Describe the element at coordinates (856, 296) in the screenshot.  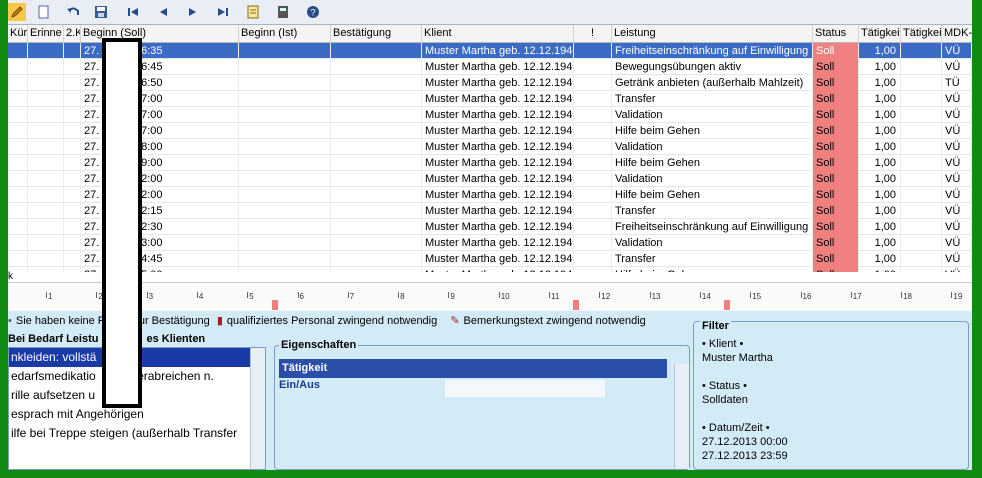
I see `timeline-tick: 17` at that location.